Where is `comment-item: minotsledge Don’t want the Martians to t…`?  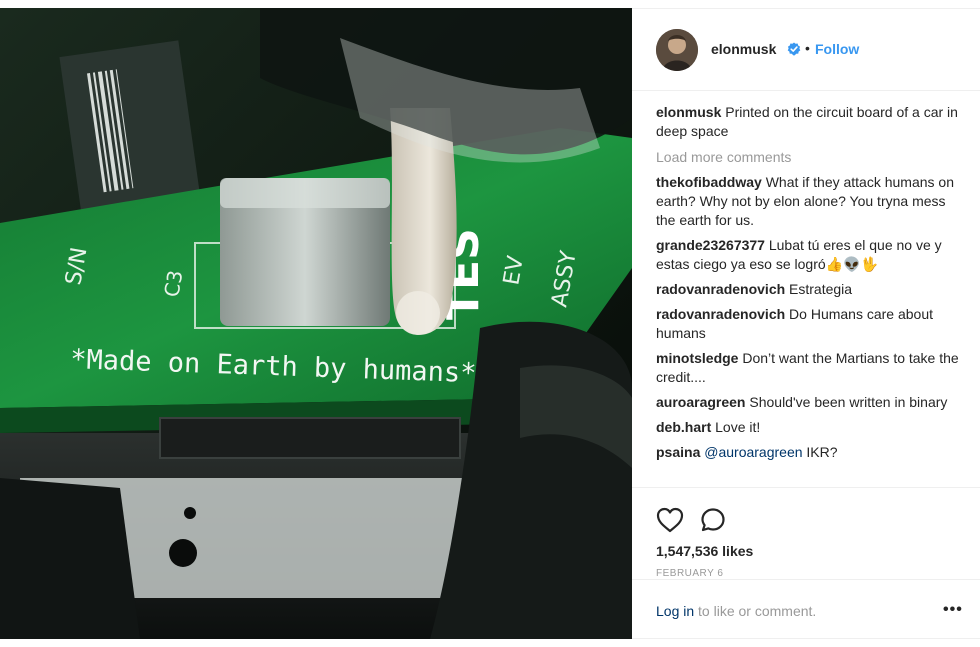
comment-item: minotsledge Don’t want the Martians to t… is located at coordinates (811, 368).